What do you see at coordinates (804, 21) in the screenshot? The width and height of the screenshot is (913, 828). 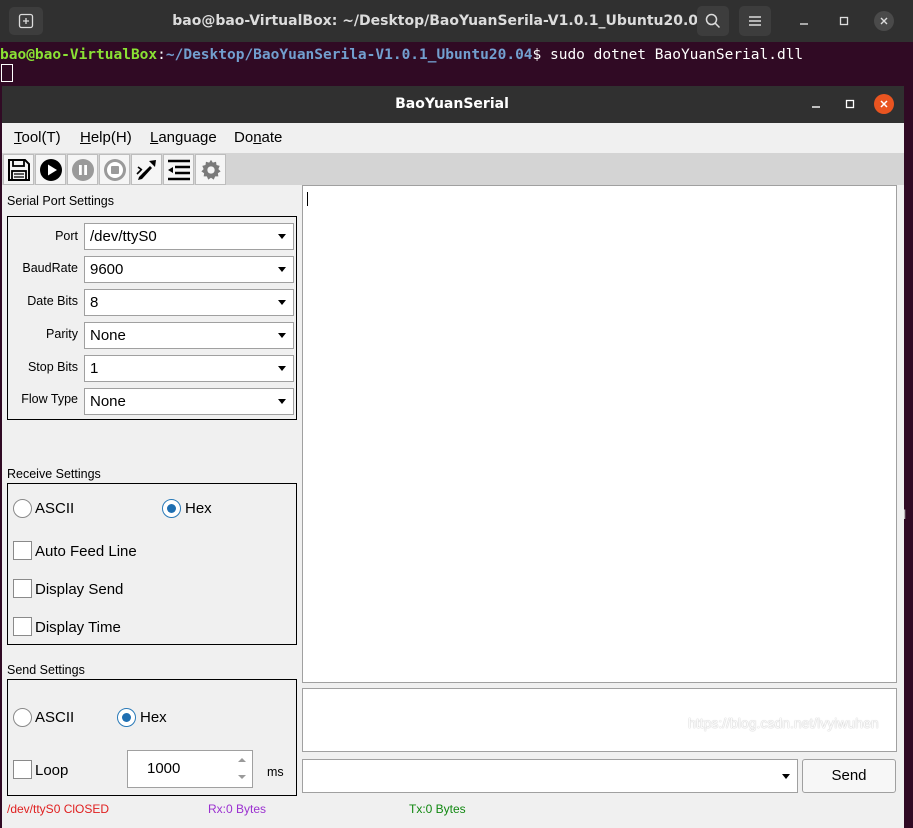 I see `terminal-minimize-button` at bounding box center [804, 21].